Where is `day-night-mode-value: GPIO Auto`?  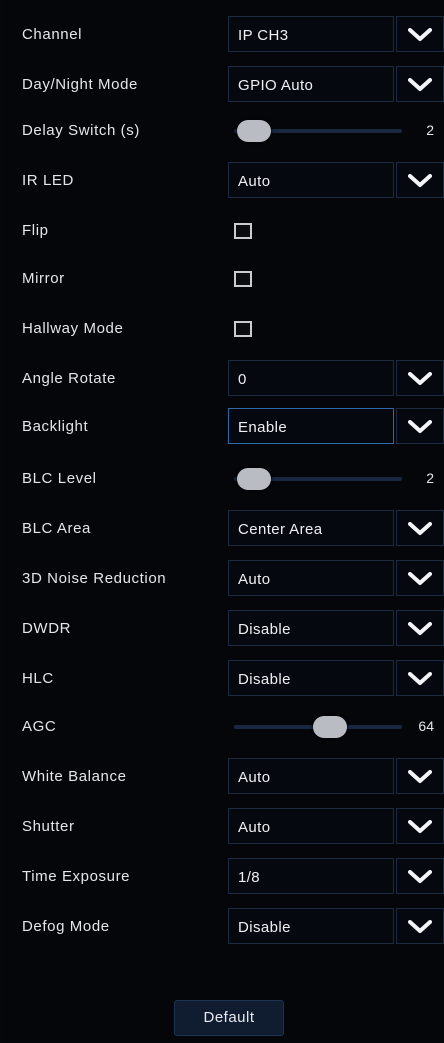 day-night-mode-value: GPIO Auto is located at coordinates (276, 85).